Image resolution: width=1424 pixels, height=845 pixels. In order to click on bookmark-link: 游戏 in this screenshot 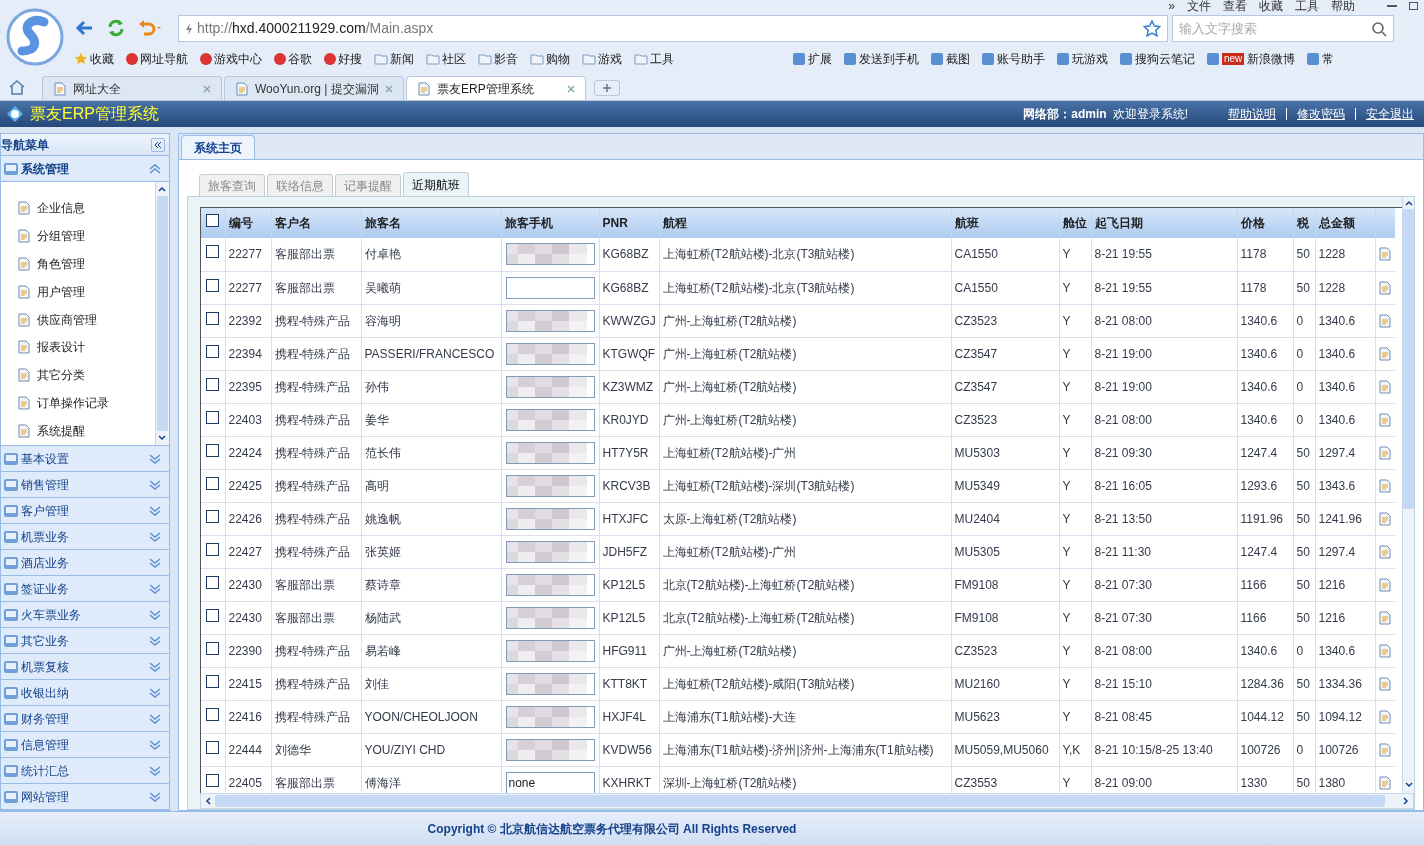, I will do `click(602, 59)`.